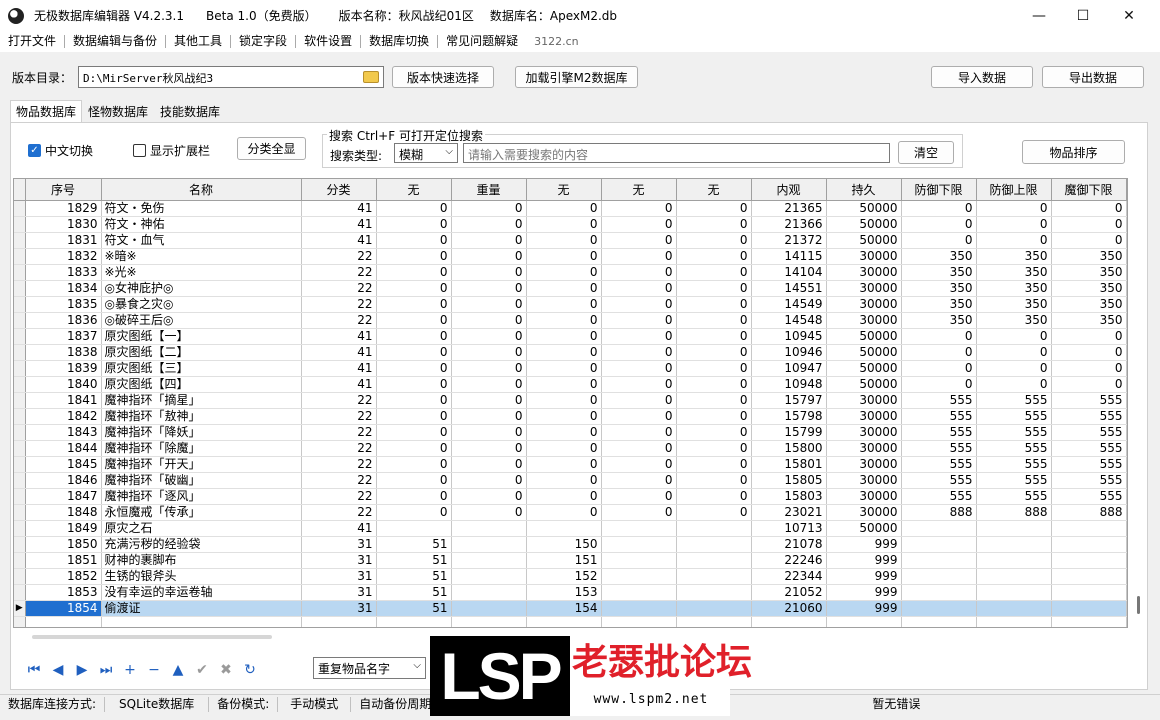 Image resolution: width=1160 pixels, height=720 pixels. I want to click on table-row: 1845 魔神指环「开天」 22 0 0 0 0 0 15801 30000 555 555 555, so click(570, 464).